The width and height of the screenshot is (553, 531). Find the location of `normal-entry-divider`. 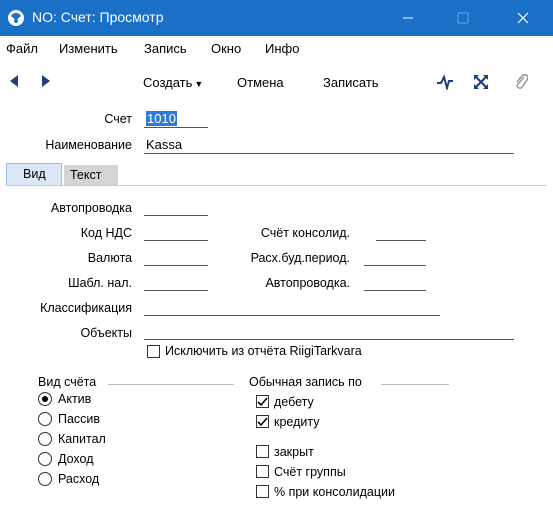

normal-entry-divider is located at coordinates (415, 384).